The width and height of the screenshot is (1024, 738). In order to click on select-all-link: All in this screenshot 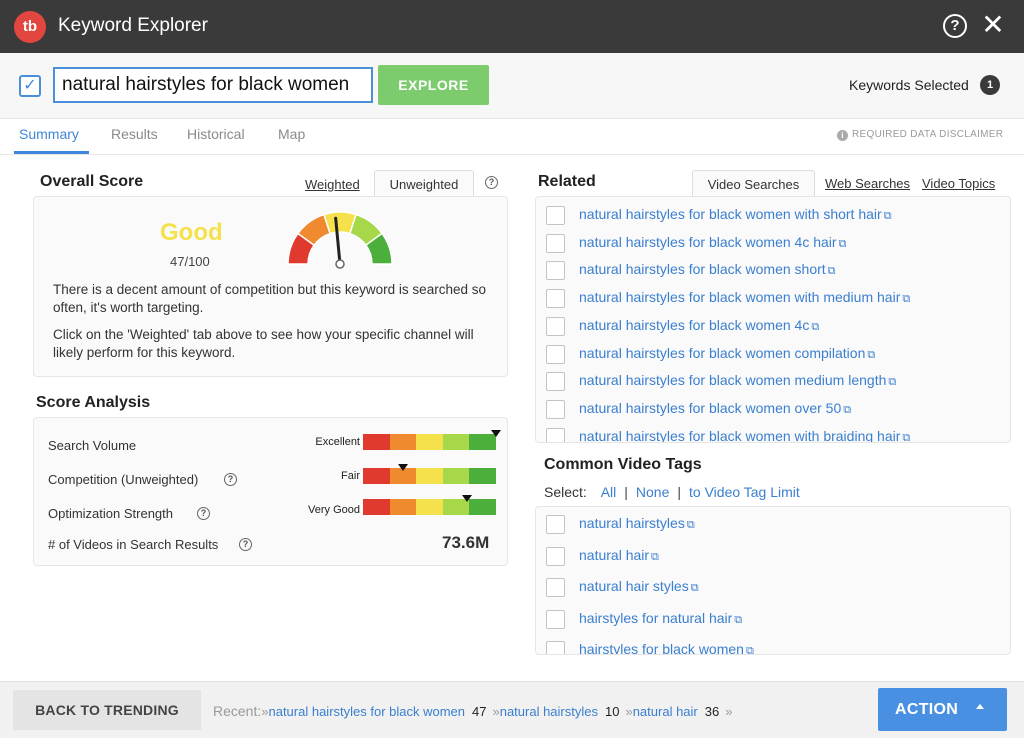, I will do `click(609, 492)`.